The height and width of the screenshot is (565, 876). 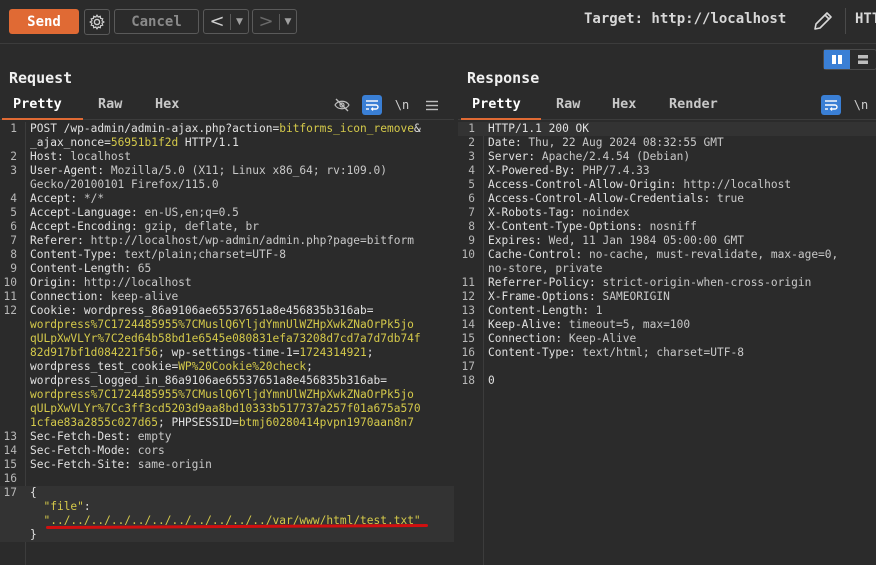 I want to click on send-button: Send, so click(x=44, y=21).